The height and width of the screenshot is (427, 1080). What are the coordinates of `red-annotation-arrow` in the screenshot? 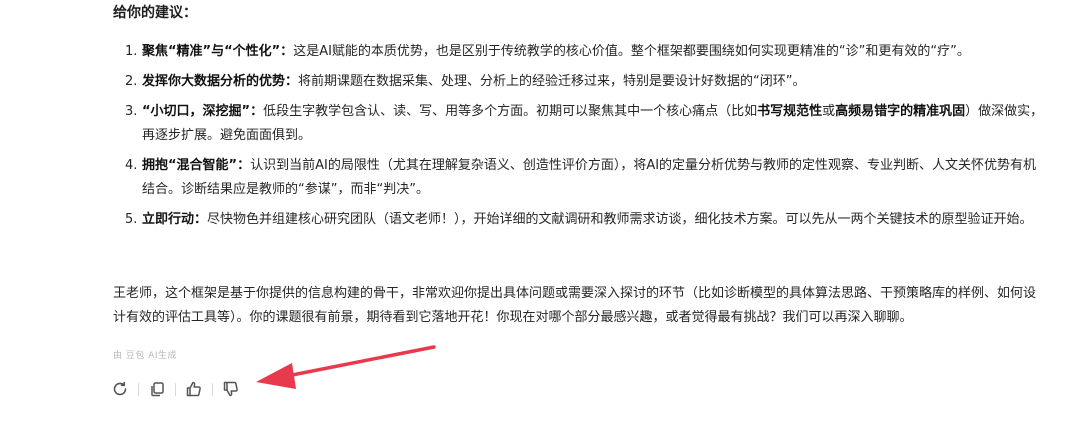 It's located at (346, 367).